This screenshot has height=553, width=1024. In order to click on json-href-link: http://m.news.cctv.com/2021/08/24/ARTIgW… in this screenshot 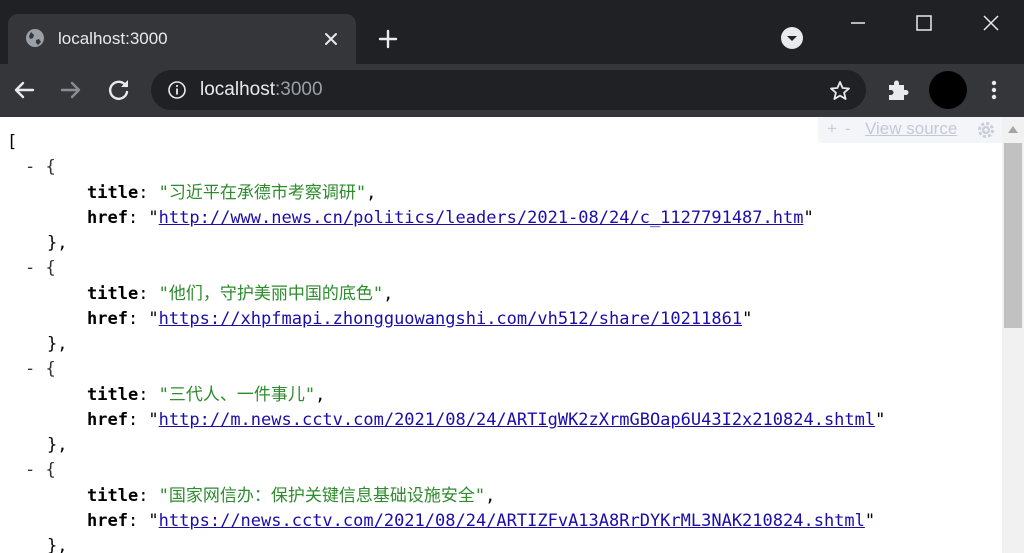, I will do `click(517, 420)`.